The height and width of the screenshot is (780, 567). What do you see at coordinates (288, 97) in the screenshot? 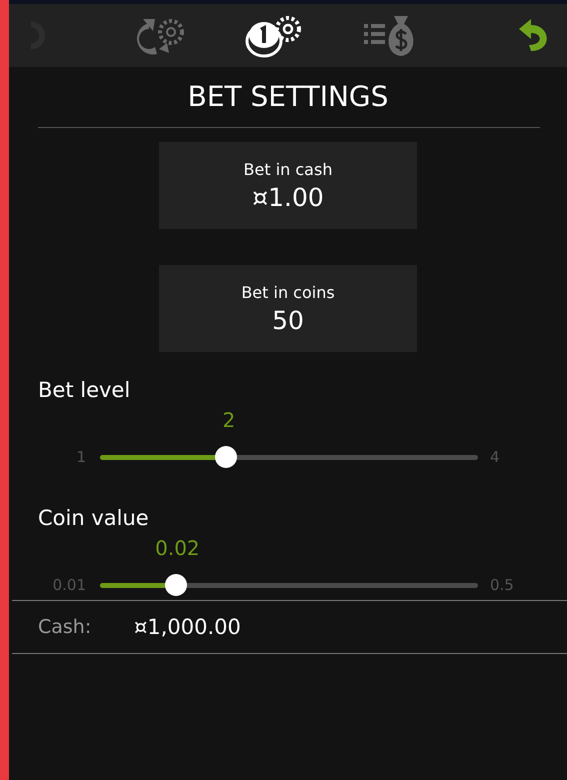
I see `panel-title: BET SETTINGS` at bounding box center [288, 97].